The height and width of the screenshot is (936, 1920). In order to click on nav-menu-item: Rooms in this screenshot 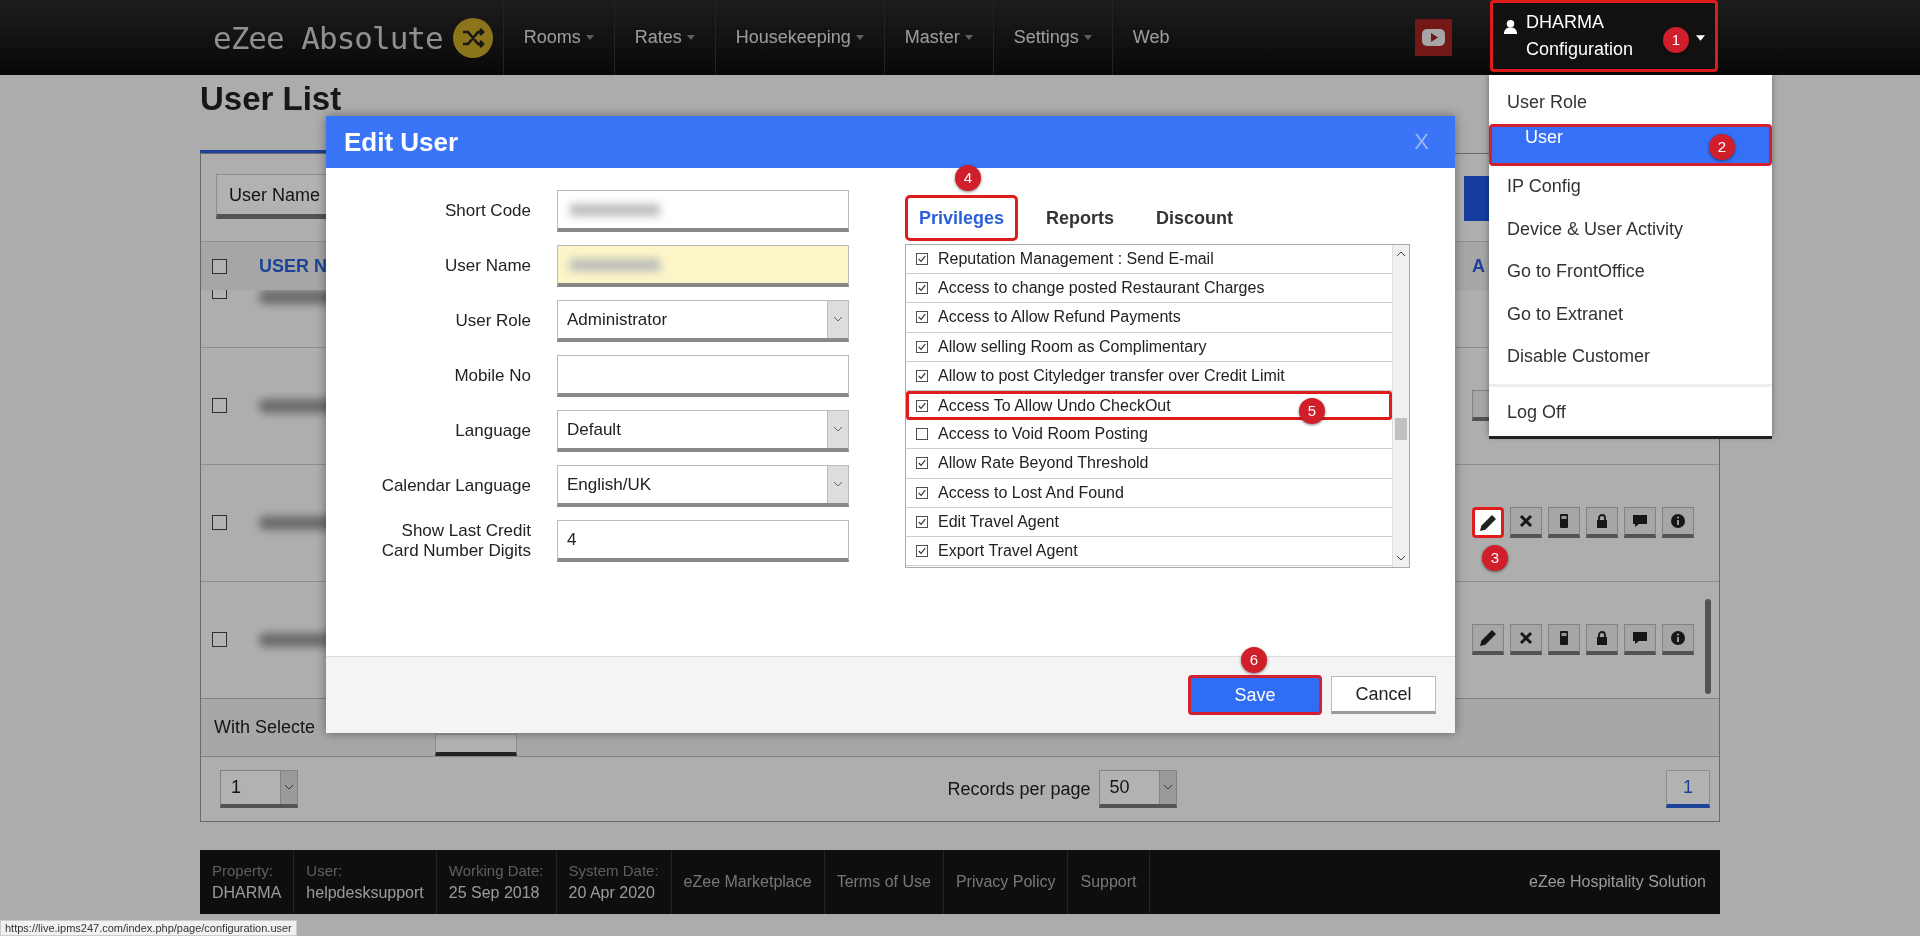, I will do `click(558, 37)`.